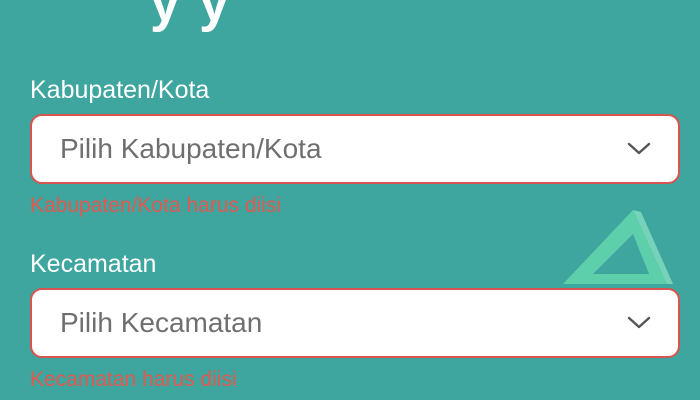  Describe the element at coordinates (120, 90) in the screenshot. I see `kabupaten-label: Kabupaten/Kota` at that location.